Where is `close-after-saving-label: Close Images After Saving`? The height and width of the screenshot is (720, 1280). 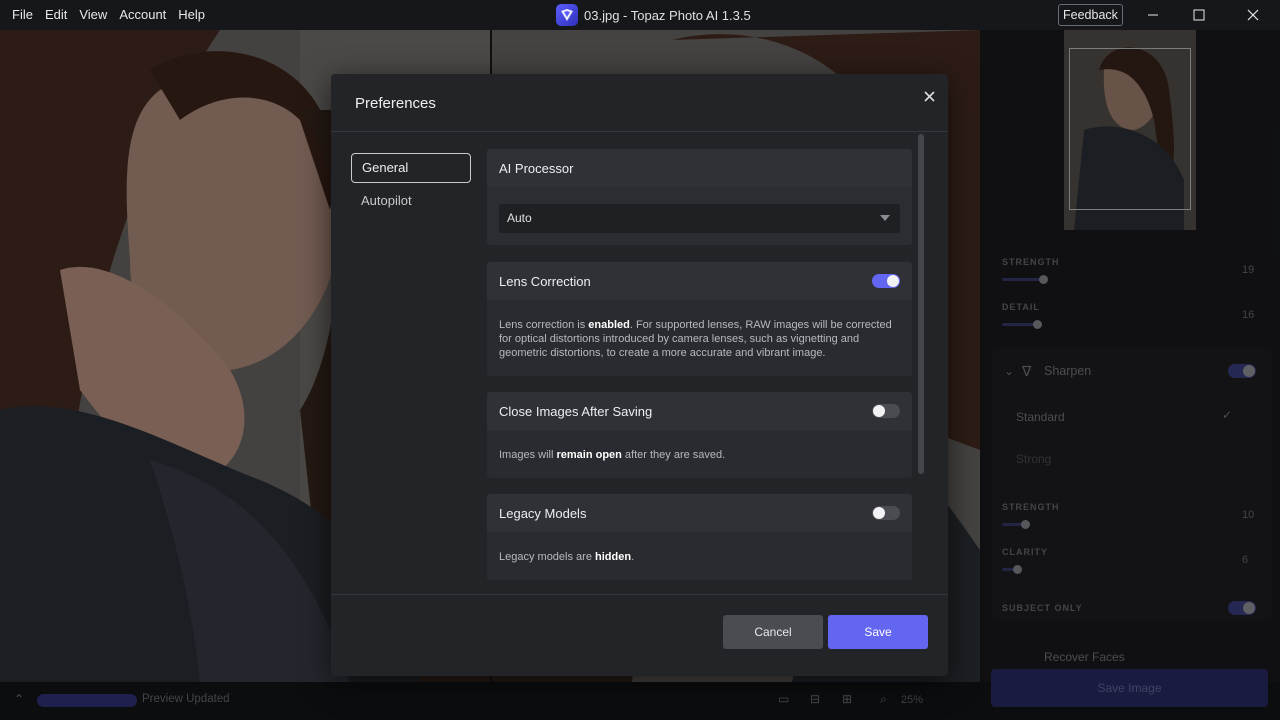 close-after-saving-label: Close Images After Saving is located at coordinates (576, 411).